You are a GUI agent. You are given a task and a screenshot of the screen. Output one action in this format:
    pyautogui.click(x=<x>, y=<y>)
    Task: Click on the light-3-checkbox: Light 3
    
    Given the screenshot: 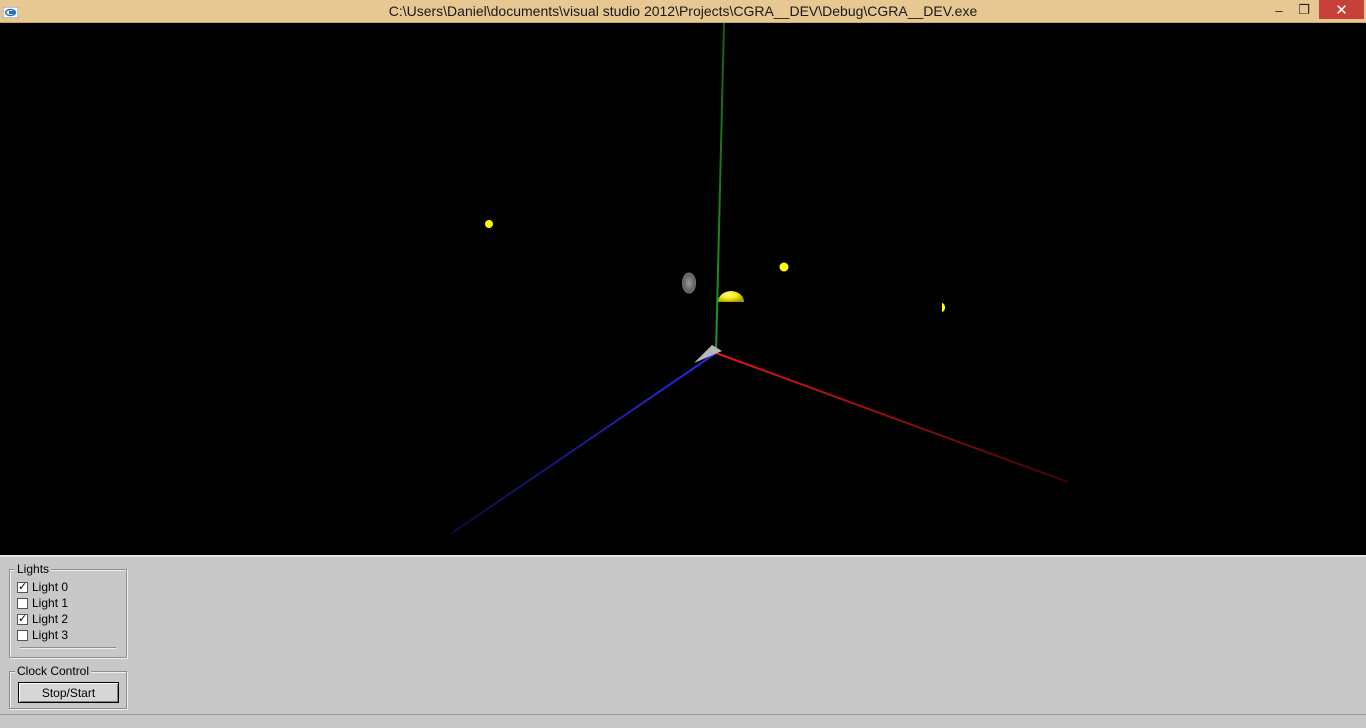 What is the action you would take?
    pyautogui.click(x=42, y=635)
    